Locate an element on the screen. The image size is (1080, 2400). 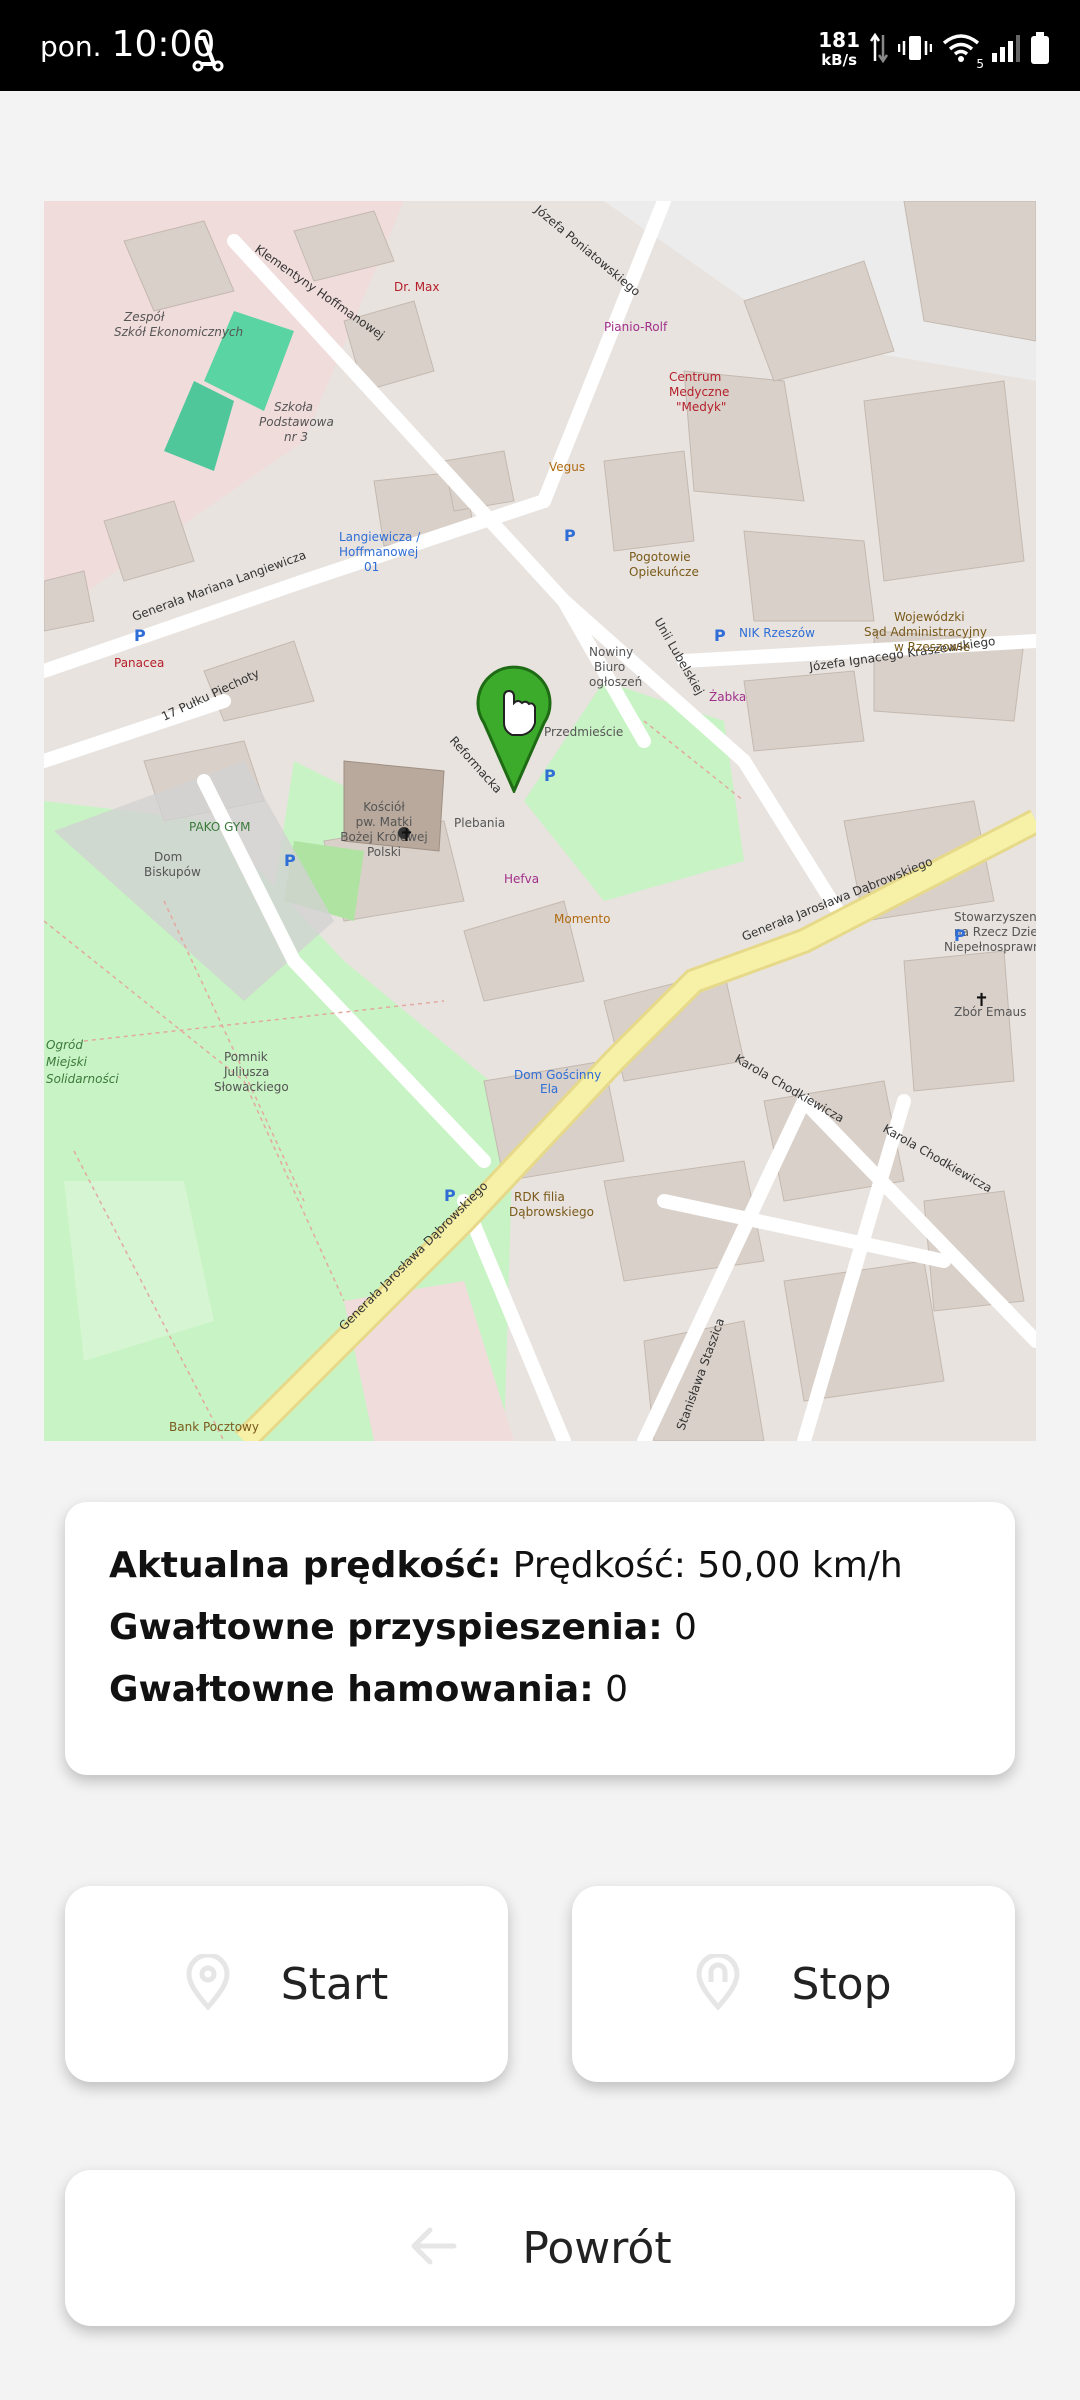
cell-signal-icon is located at coordinates (1005, 50).